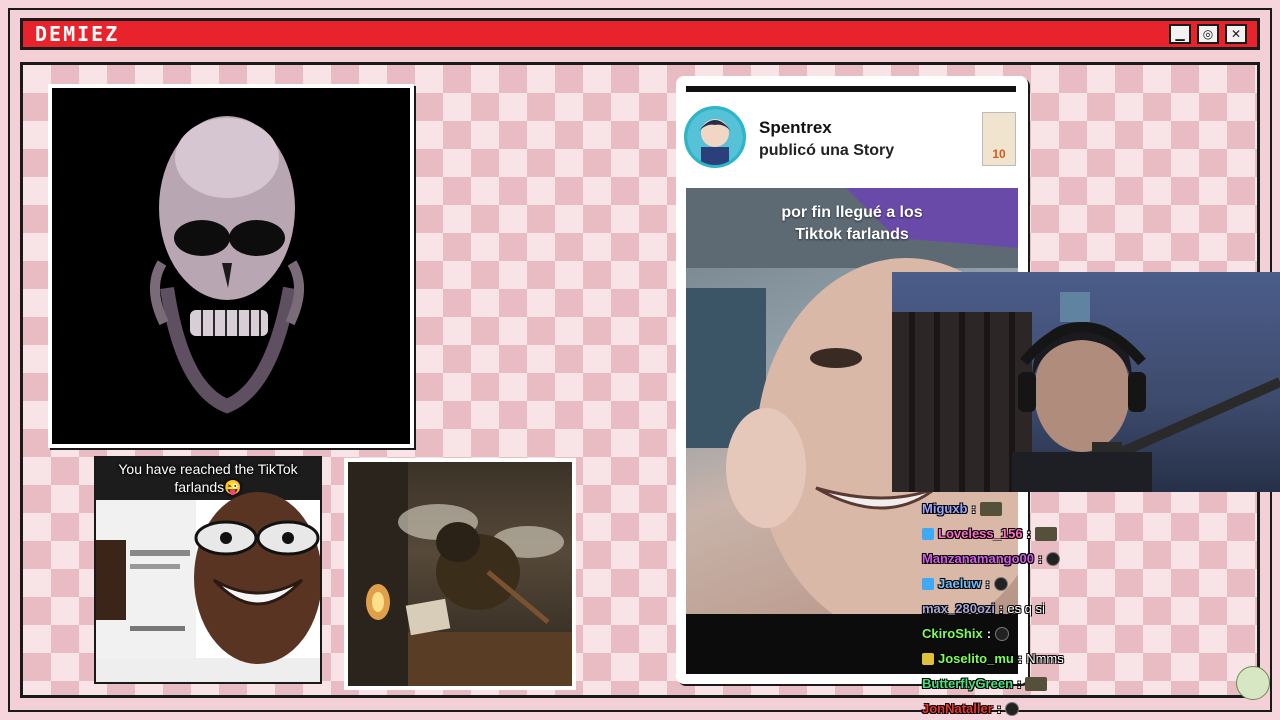  I want to click on chat-username: Joselito_mu, so click(976, 658).